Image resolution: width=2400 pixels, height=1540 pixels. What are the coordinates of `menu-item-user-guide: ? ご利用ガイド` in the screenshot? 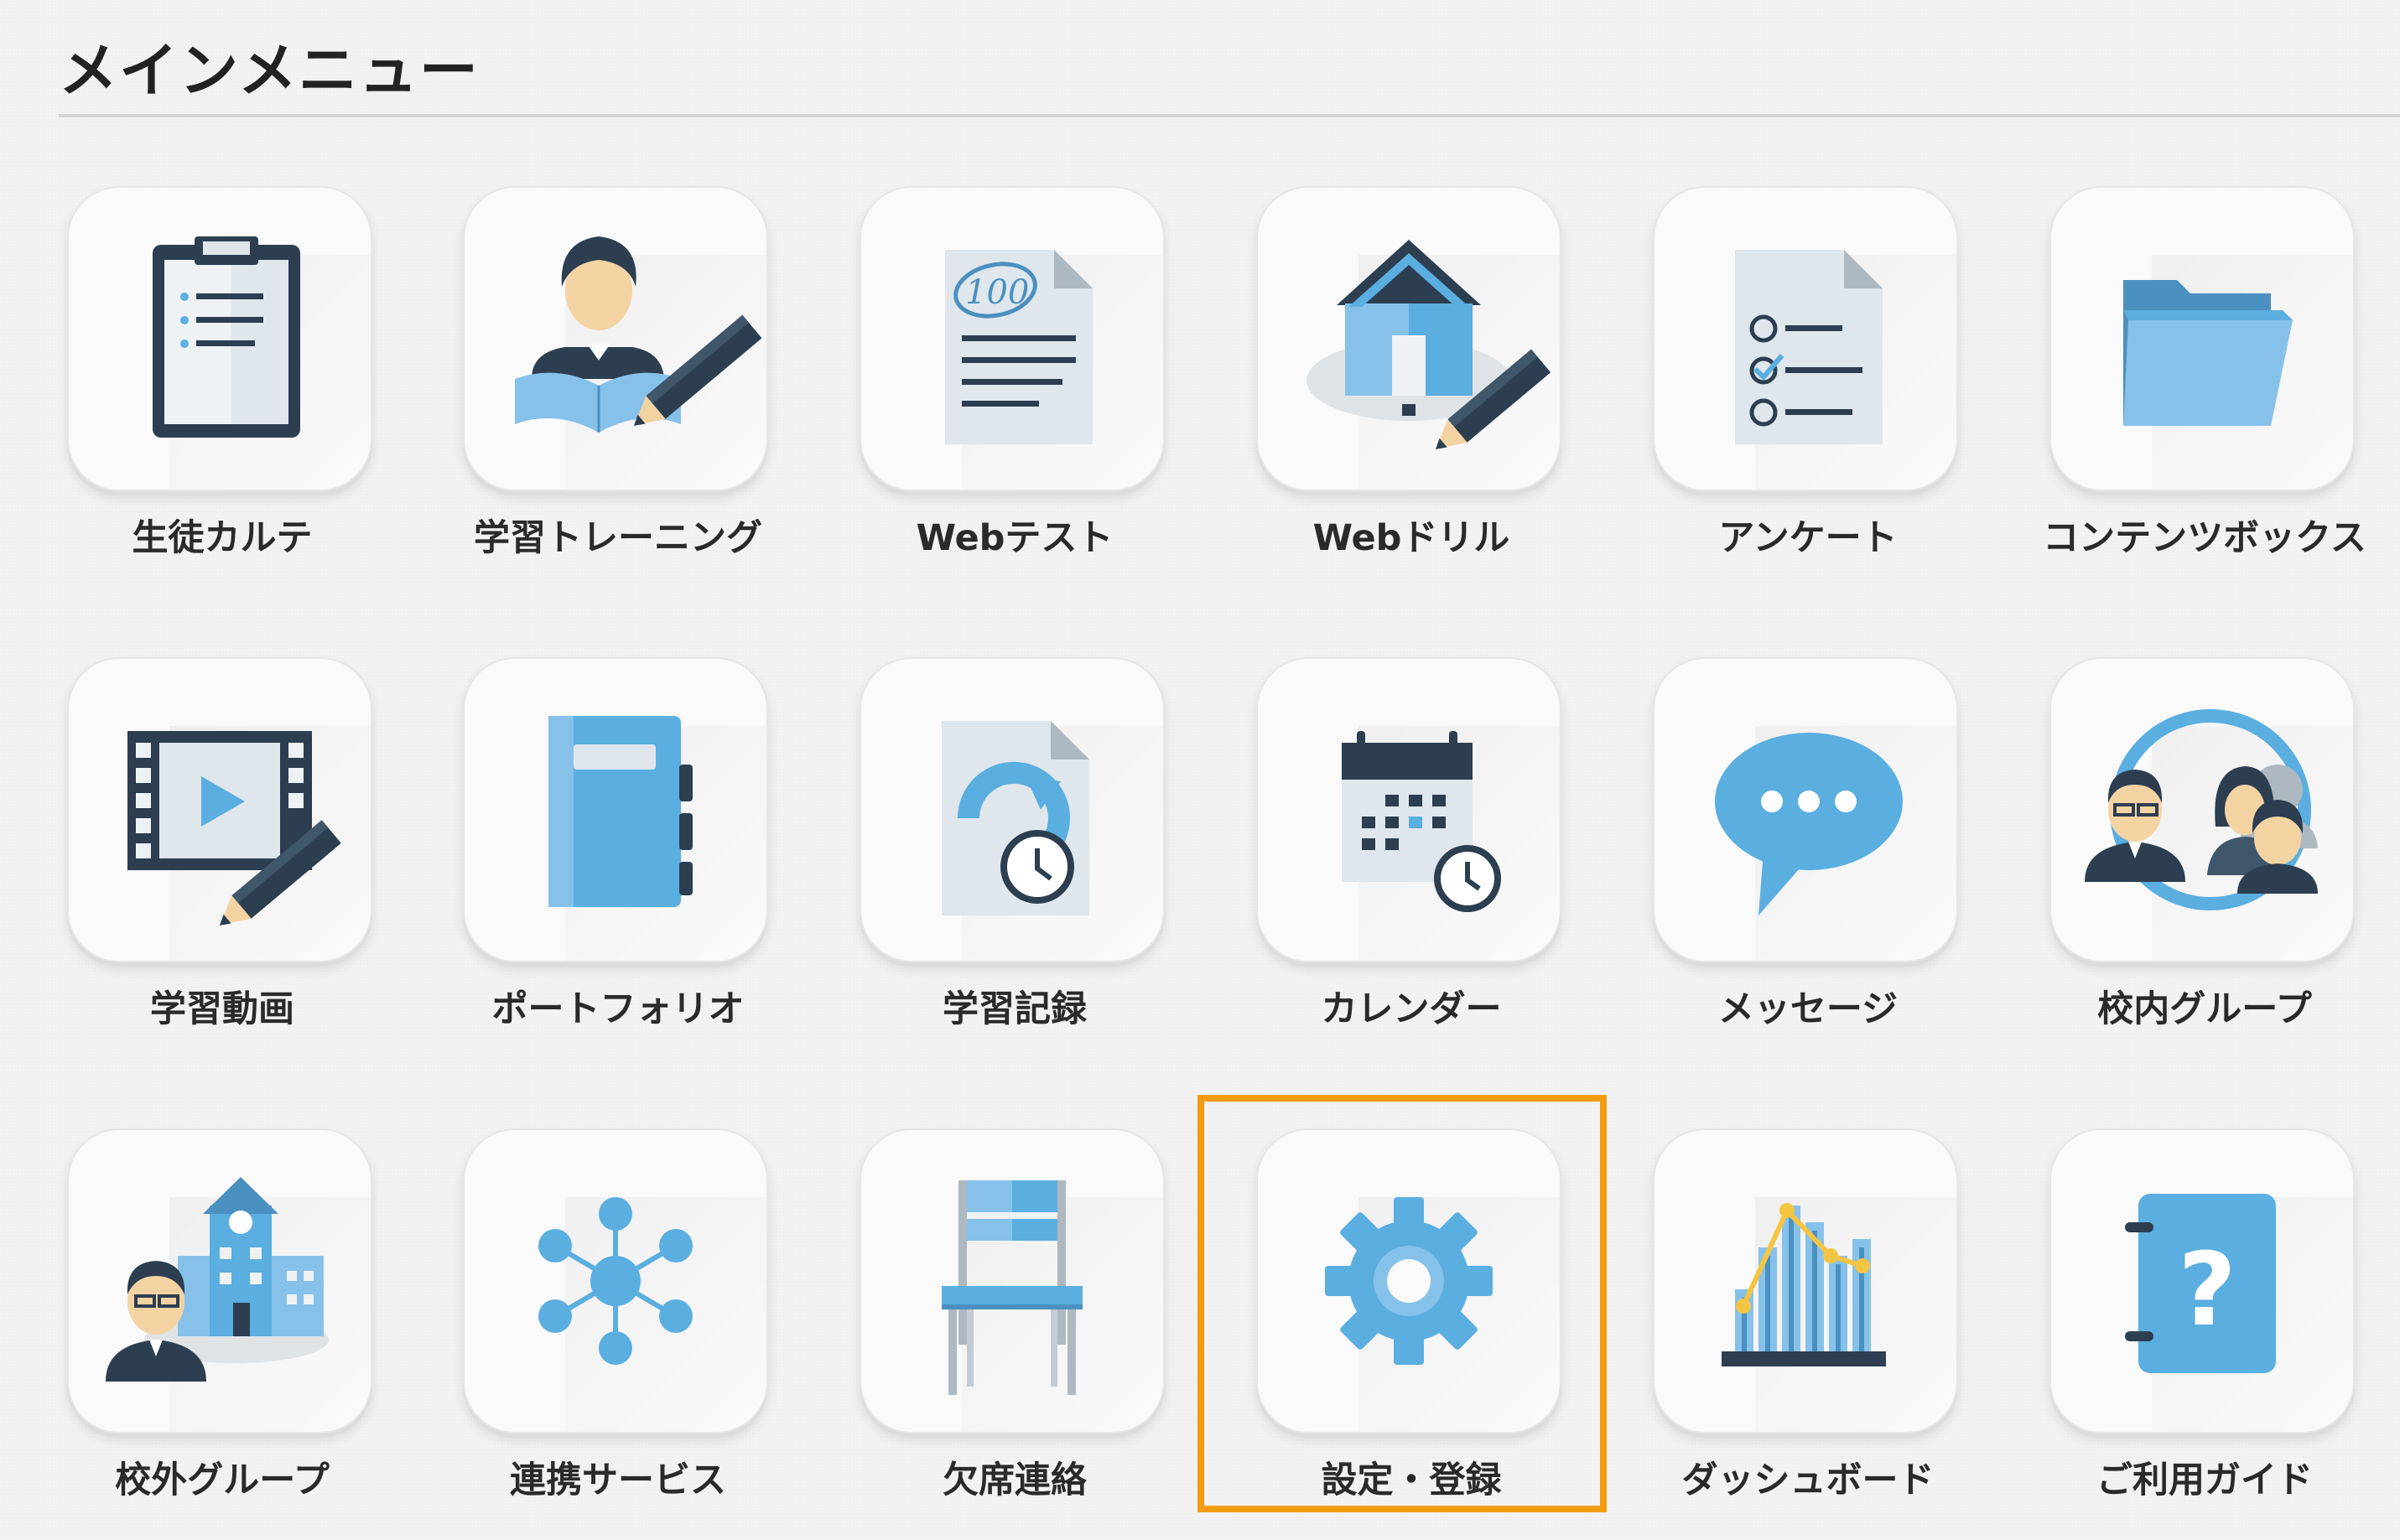 It's located at (2204, 1329).